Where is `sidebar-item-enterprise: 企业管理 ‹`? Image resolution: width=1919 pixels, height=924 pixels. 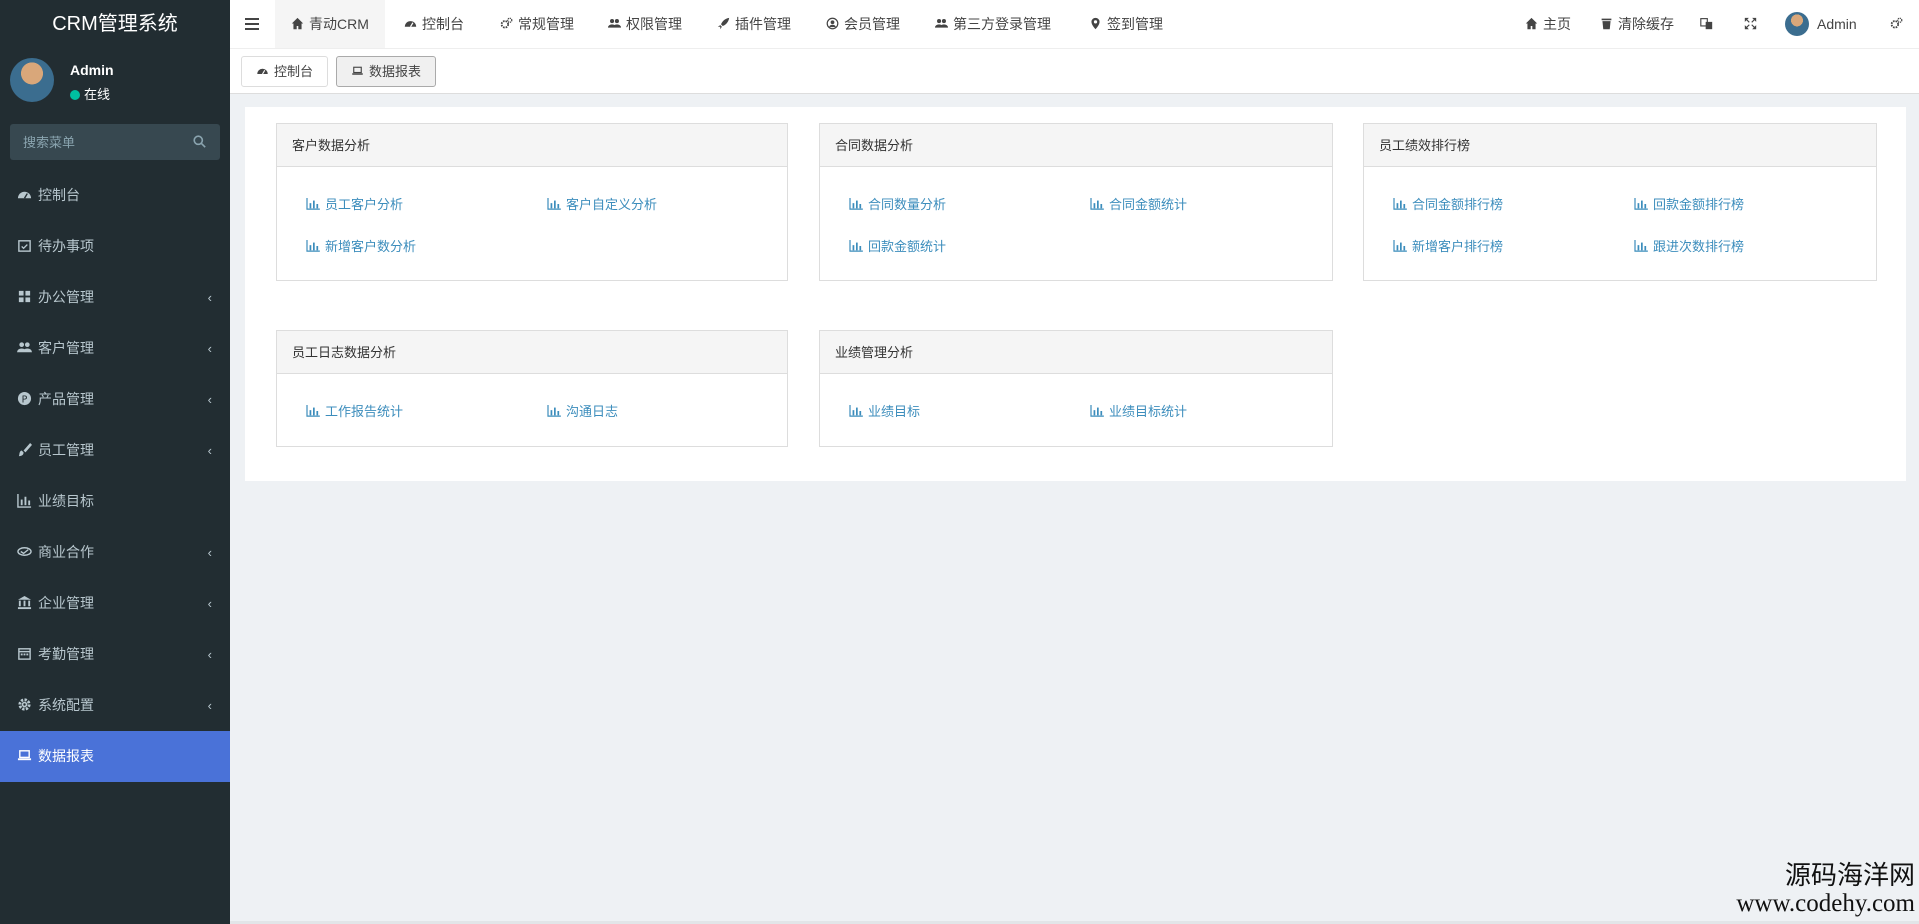
sidebar-item-enterprise: 企业管理 ‹ is located at coordinates (115, 603).